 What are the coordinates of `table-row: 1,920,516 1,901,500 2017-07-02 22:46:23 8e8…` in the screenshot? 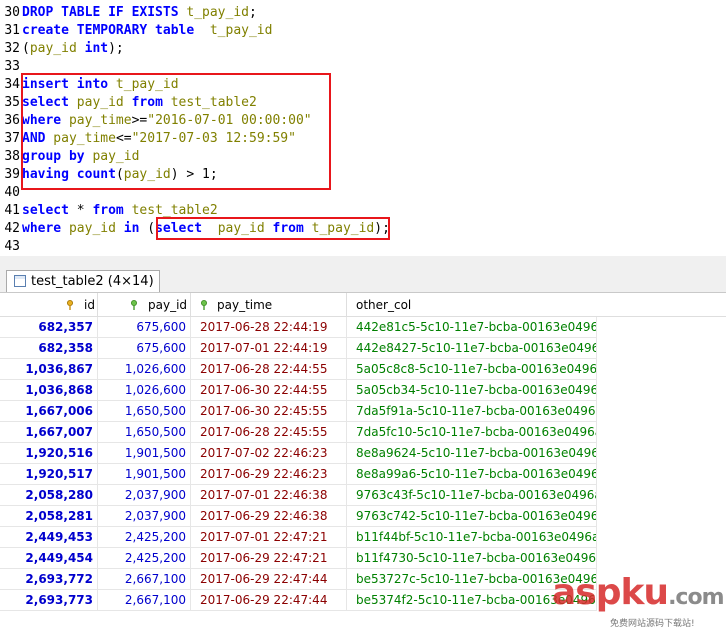 It's located at (363, 453).